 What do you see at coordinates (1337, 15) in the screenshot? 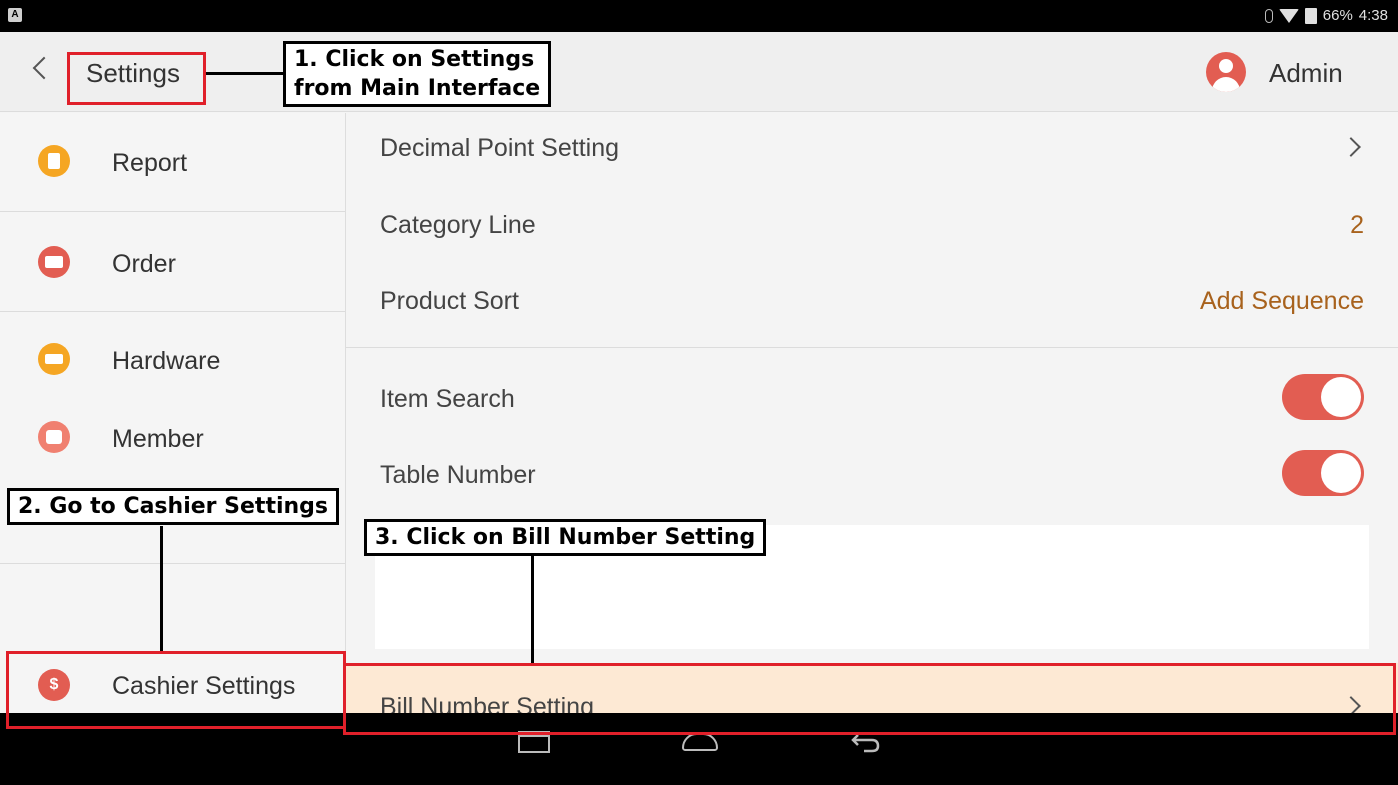
I see `battery-level: 66%` at bounding box center [1337, 15].